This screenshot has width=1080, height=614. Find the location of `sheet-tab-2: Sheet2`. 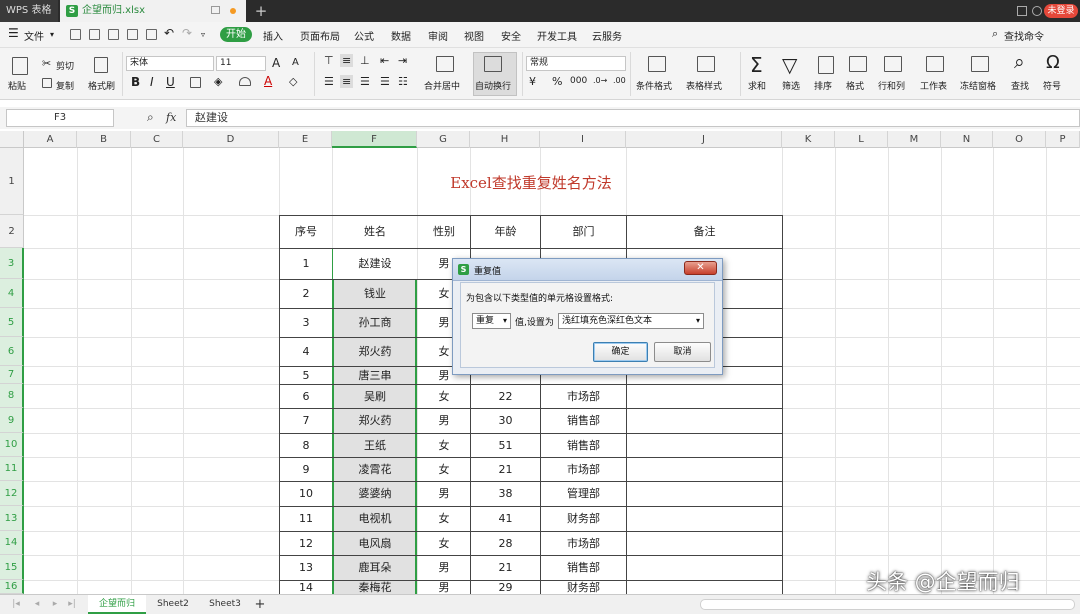

sheet-tab-2: Sheet2 is located at coordinates (173, 604).